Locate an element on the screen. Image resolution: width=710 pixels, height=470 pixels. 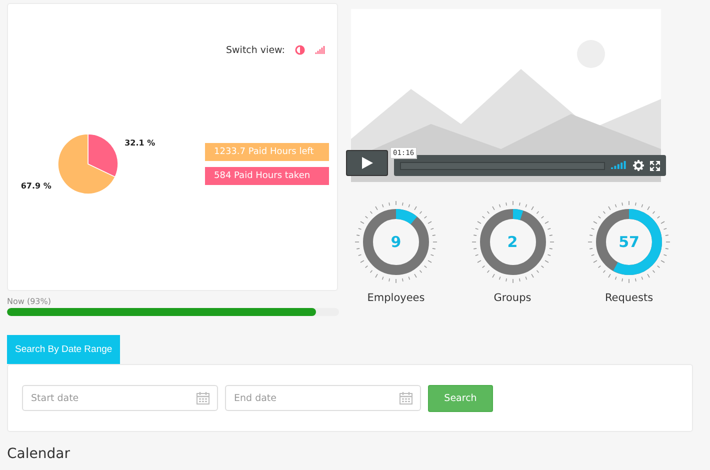
play-button is located at coordinates (367, 163).